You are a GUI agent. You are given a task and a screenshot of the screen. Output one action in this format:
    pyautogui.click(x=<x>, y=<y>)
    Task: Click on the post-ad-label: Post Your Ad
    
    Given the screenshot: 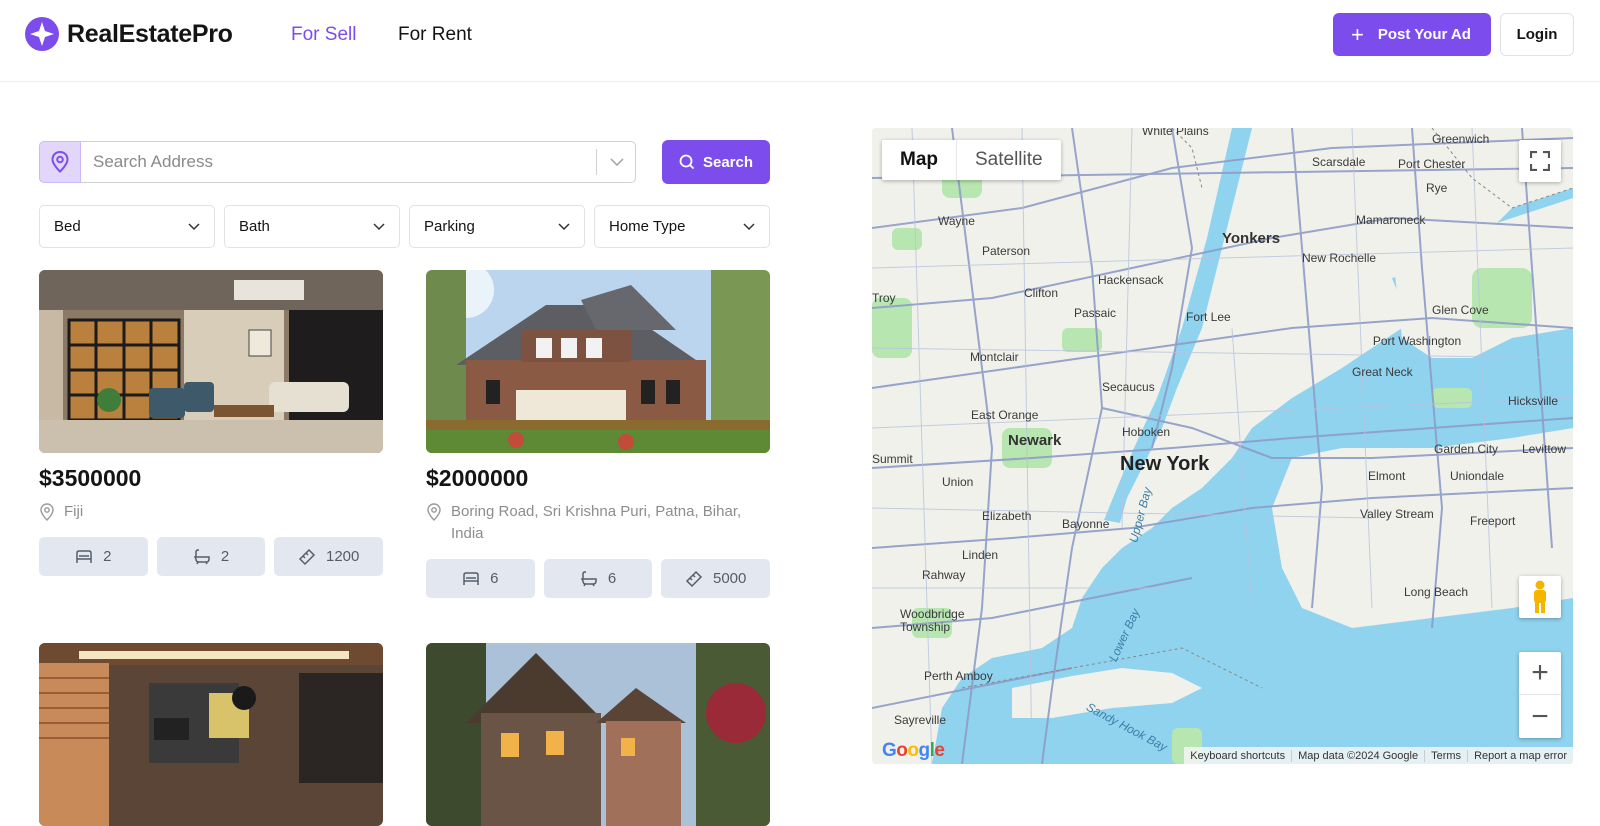 What is the action you would take?
    pyautogui.click(x=1424, y=34)
    